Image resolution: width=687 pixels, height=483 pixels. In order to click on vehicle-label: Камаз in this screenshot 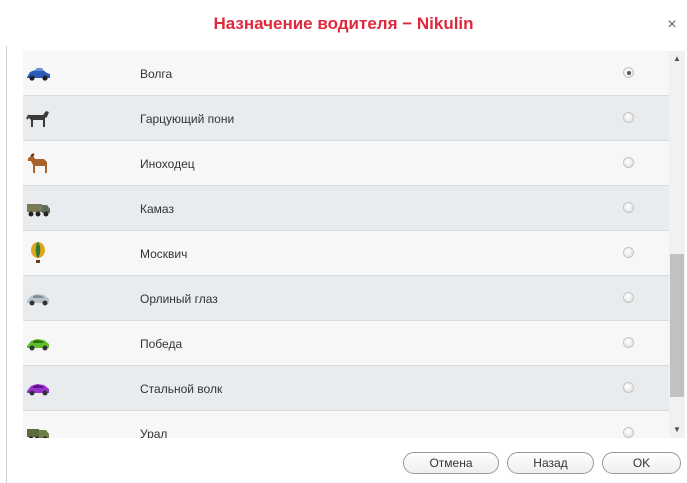, I will do `click(157, 209)`.